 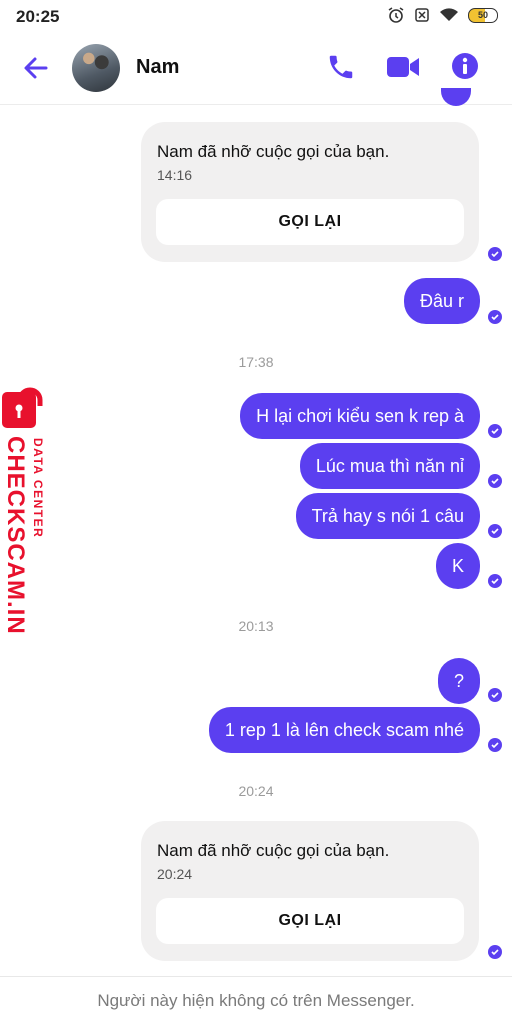 I want to click on svg-text: CHECKSCAM.INFO, so click(x=15, y=536).